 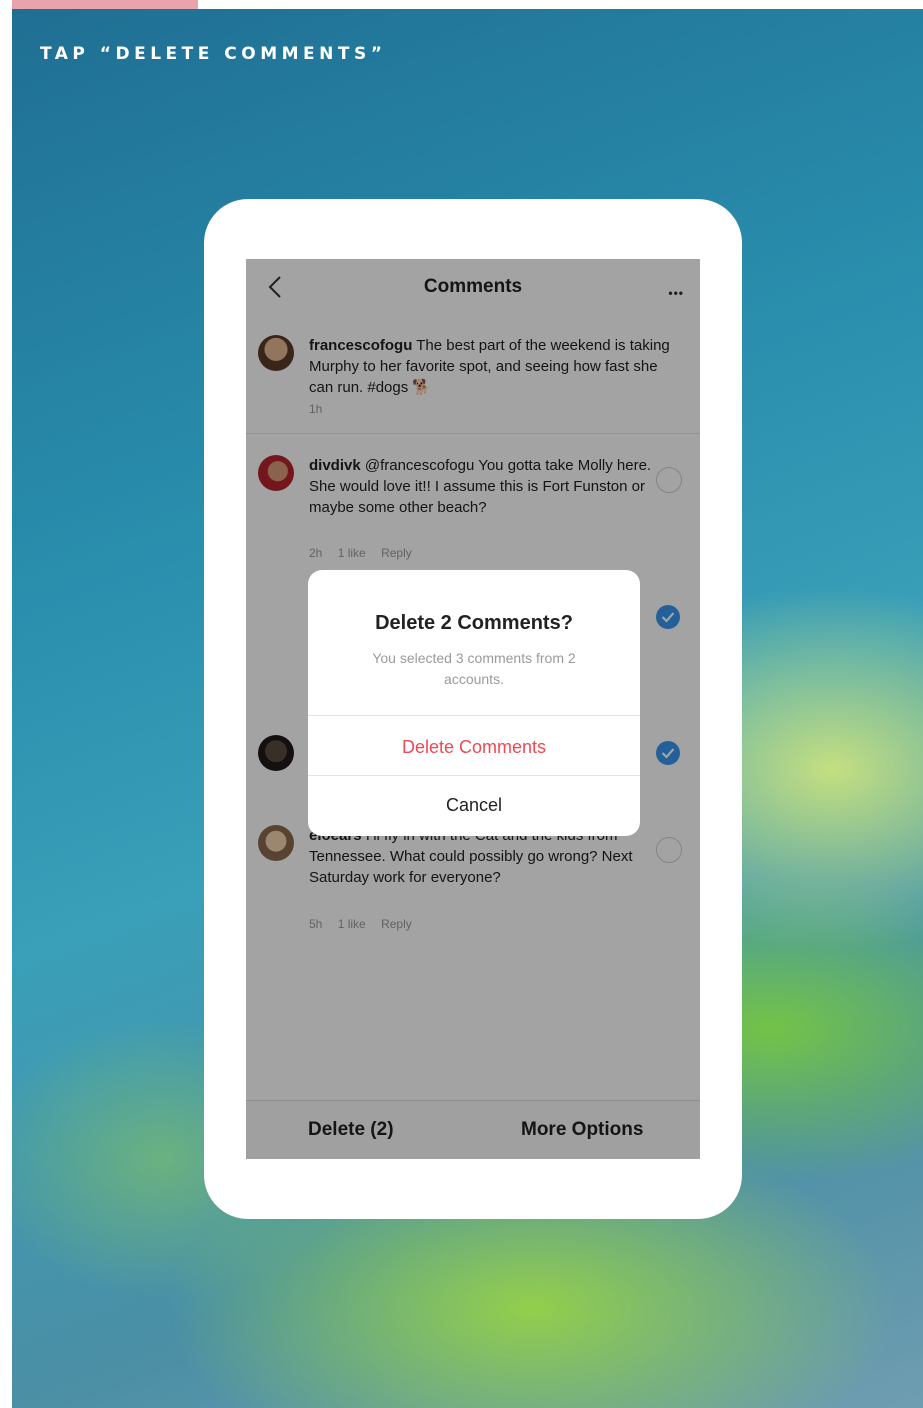 I want to click on dialog-title: Delete 2 Comments?, so click(x=474, y=623).